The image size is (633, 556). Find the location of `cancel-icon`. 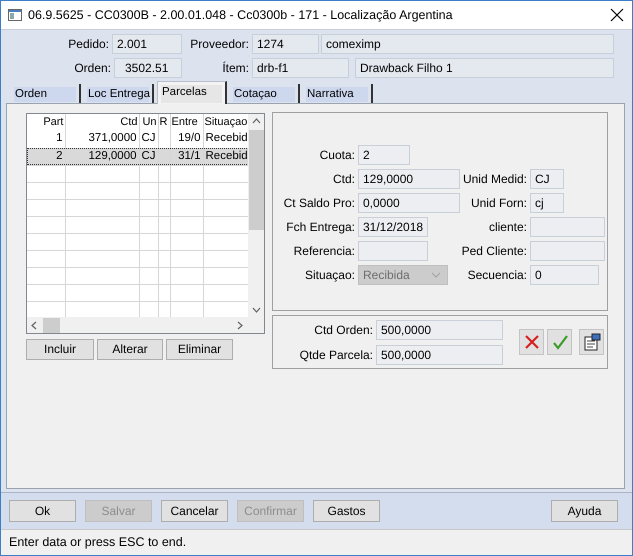

cancel-icon is located at coordinates (531, 342).